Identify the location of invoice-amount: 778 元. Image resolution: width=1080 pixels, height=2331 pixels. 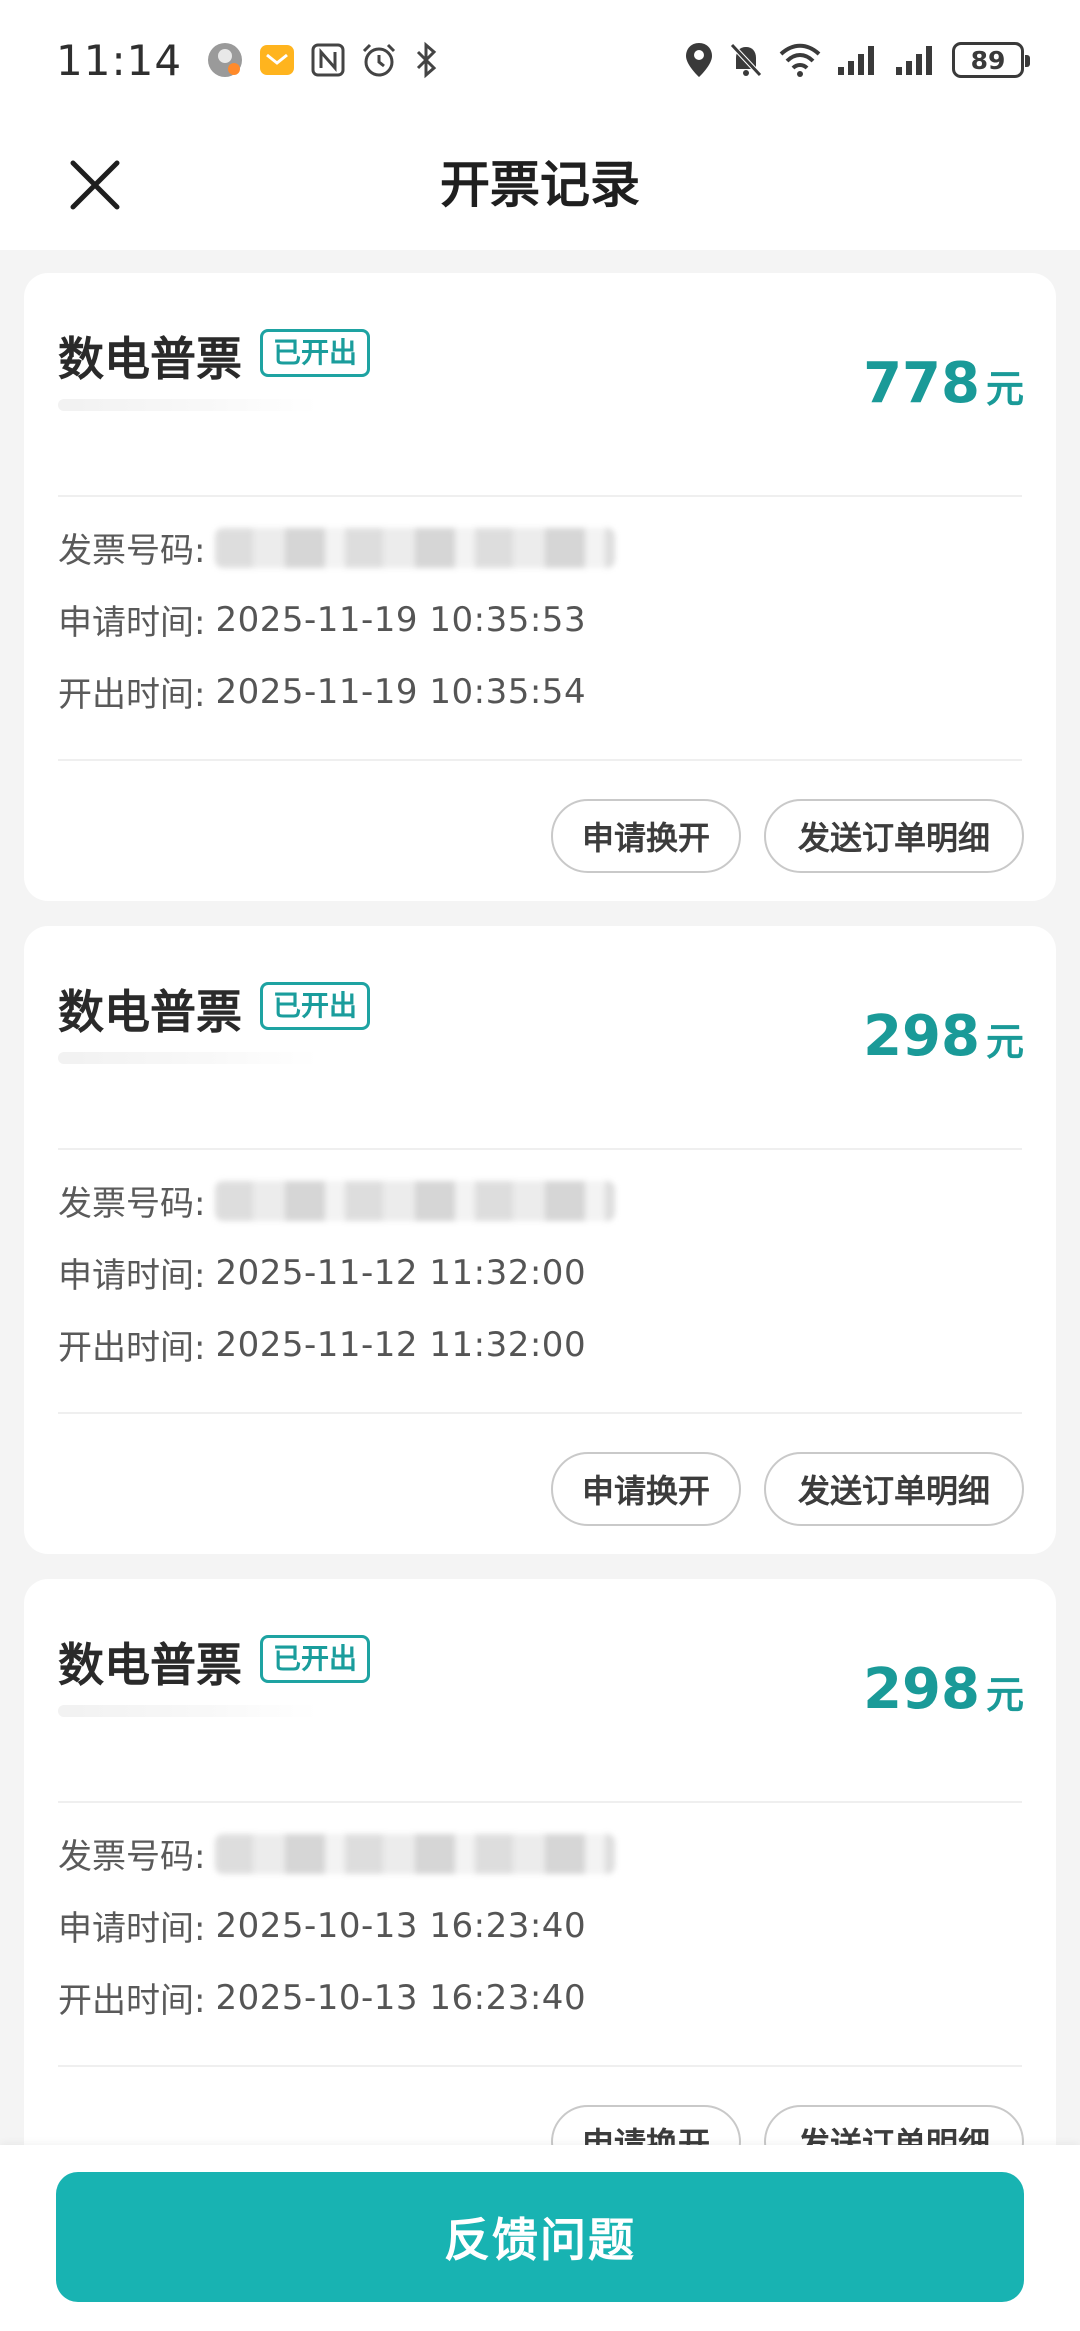
(943, 383).